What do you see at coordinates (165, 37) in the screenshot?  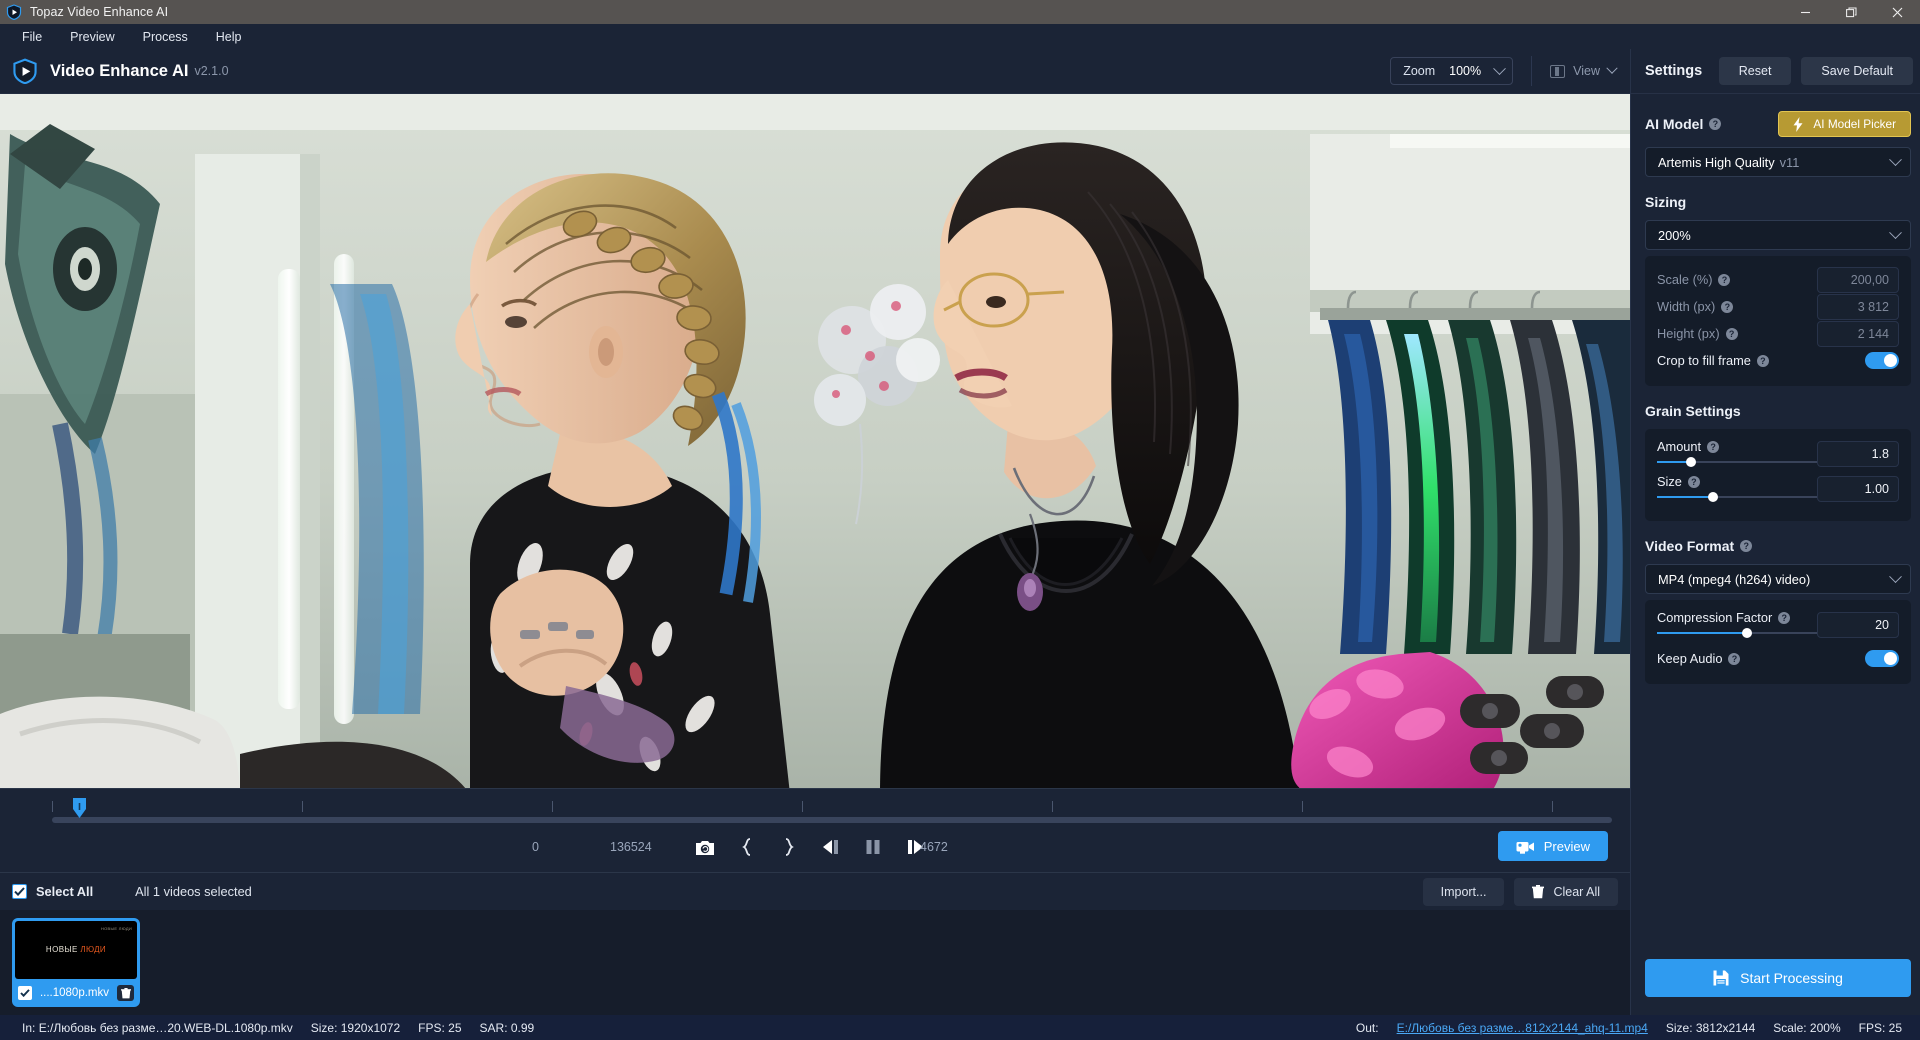 I see `menu-process: Process` at bounding box center [165, 37].